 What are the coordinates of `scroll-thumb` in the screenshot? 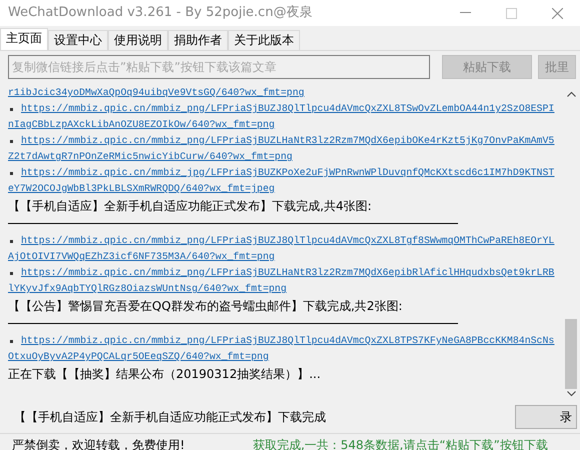 It's located at (571, 354).